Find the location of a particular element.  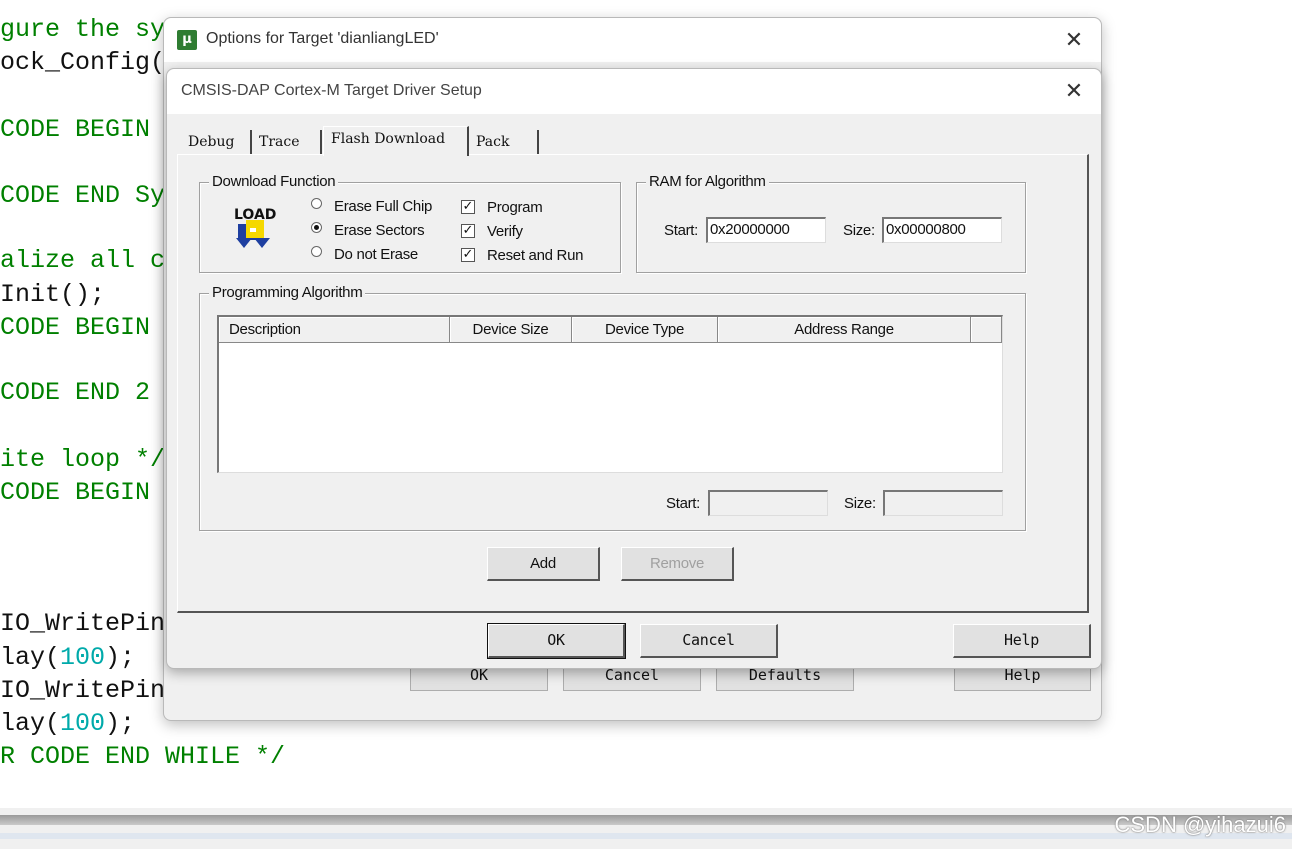

tab-trace: Trace is located at coordinates (287, 142).